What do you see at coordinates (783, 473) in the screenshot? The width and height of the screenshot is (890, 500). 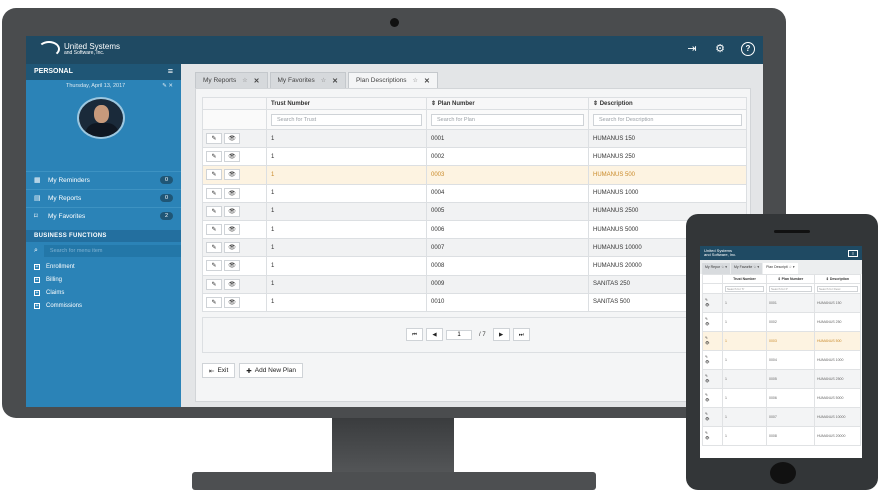 I see `home-button` at bounding box center [783, 473].